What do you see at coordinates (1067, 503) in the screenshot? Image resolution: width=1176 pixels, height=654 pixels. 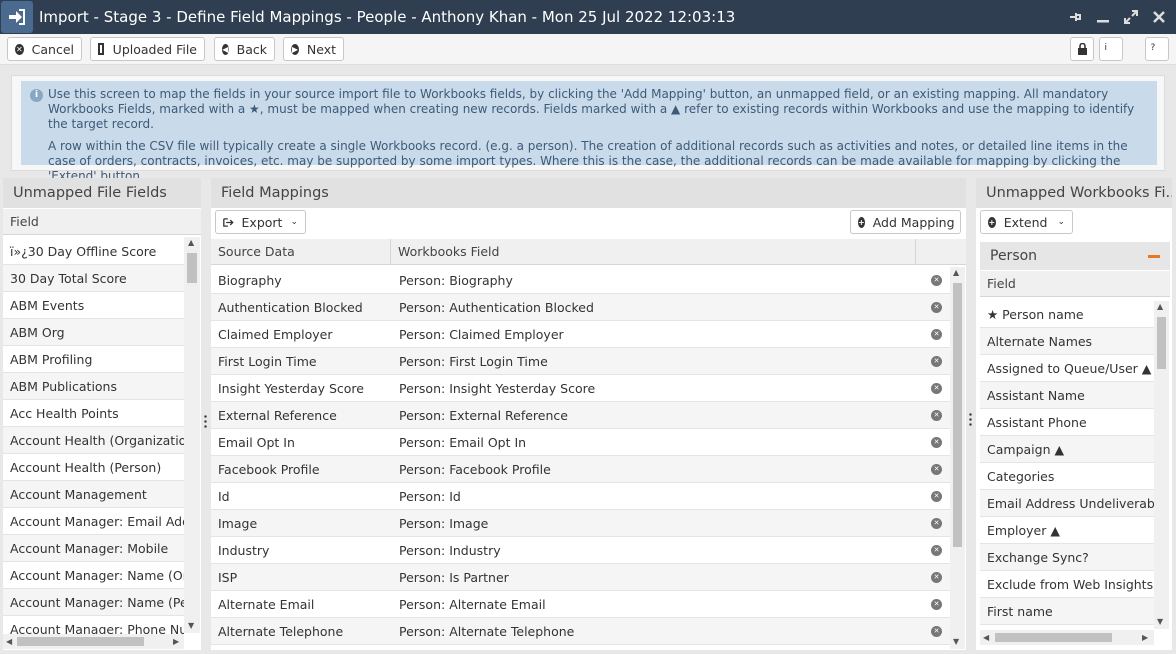 I see `list-item: Email Address Undeliverable` at bounding box center [1067, 503].